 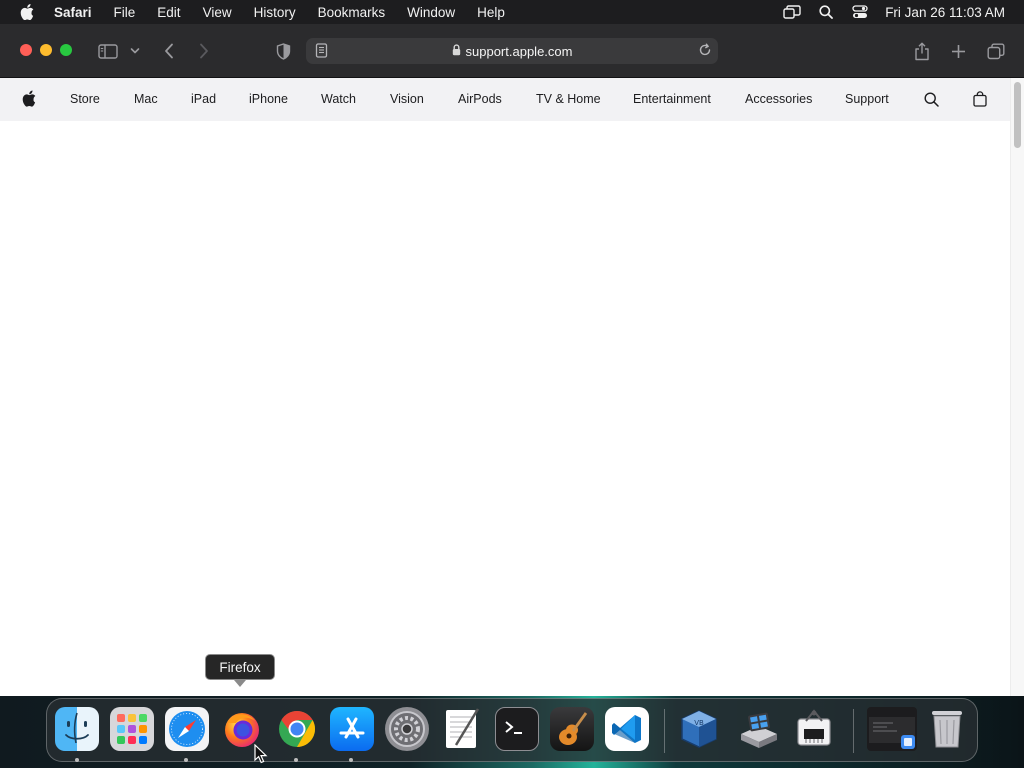 What do you see at coordinates (462, 729) in the screenshot?
I see `textedit-icon` at bounding box center [462, 729].